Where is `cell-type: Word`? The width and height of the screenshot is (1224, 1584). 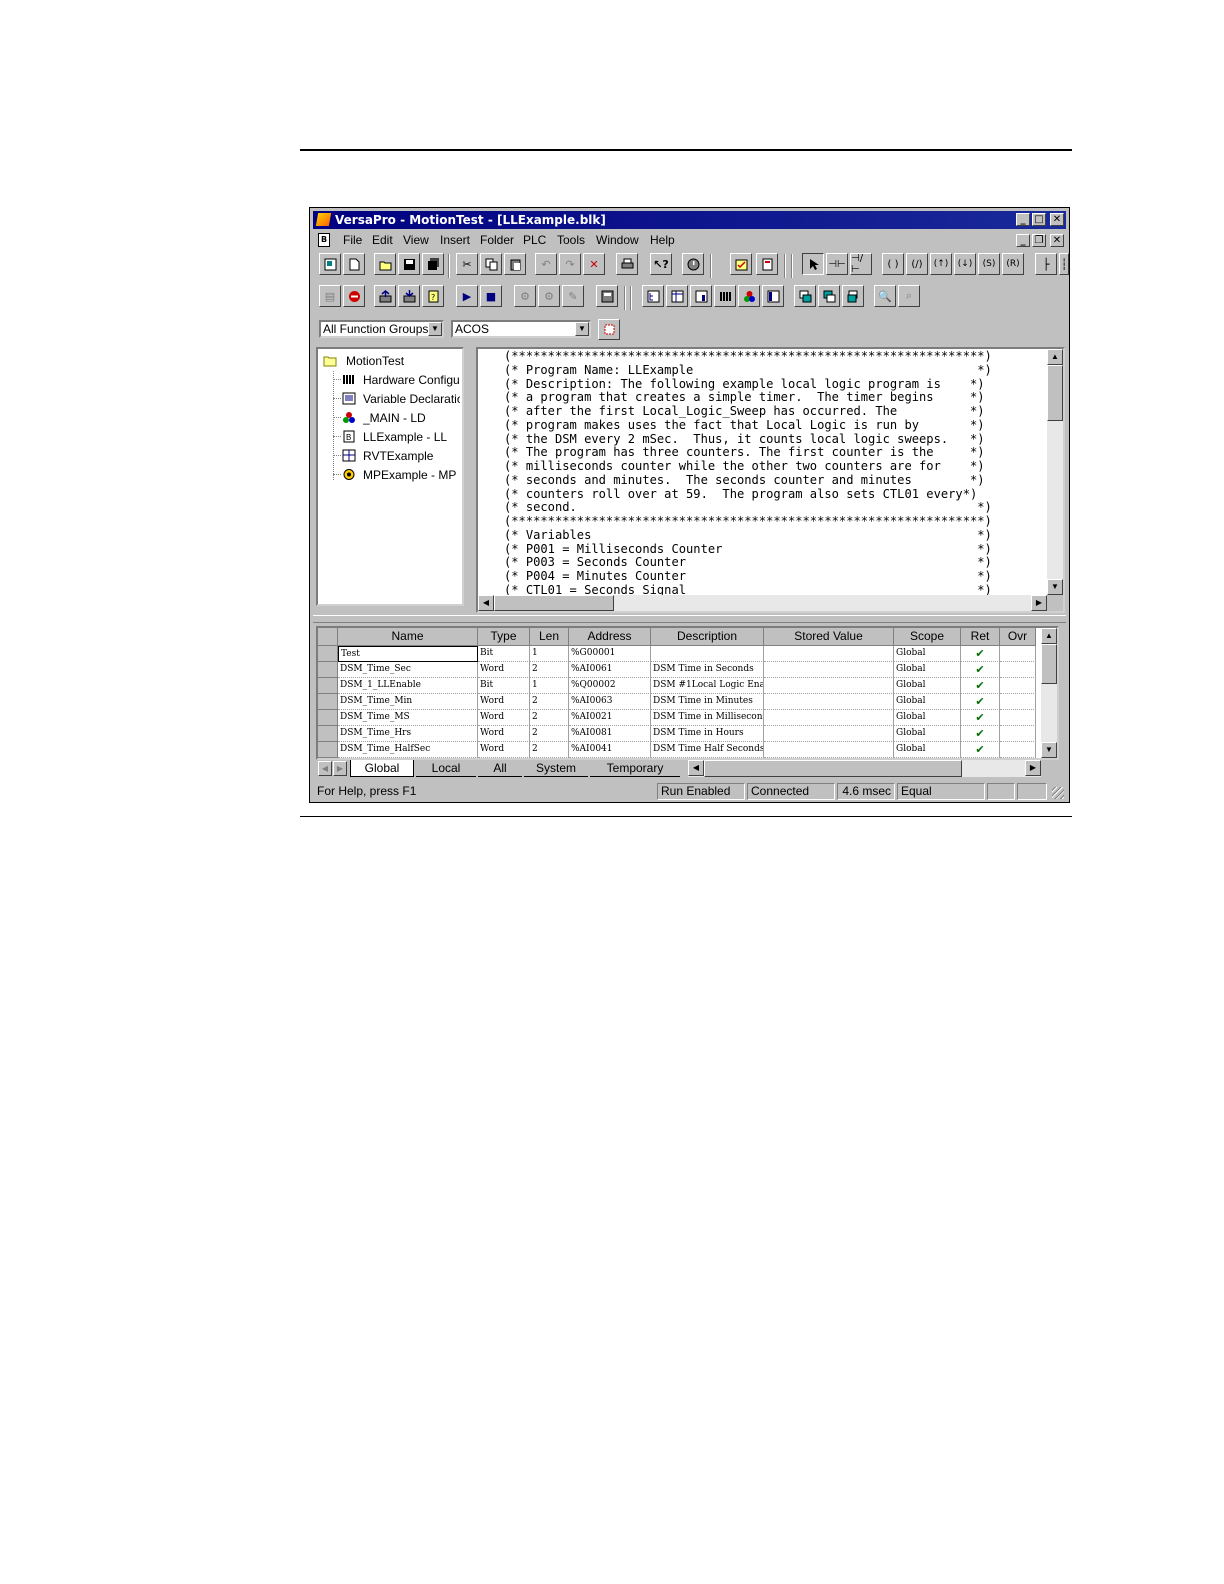
cell-type: Word is located at coordinates (504, 750).